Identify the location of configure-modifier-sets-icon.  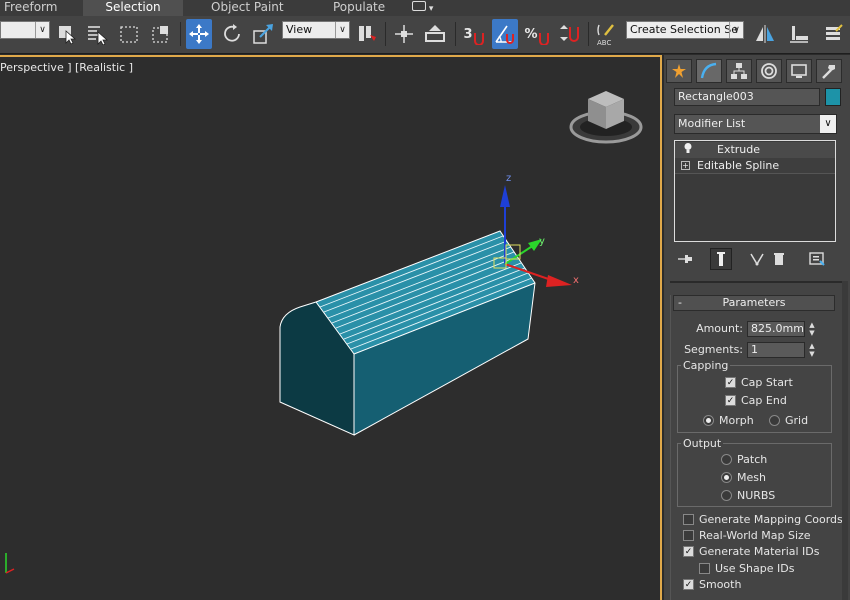
(817, 259).